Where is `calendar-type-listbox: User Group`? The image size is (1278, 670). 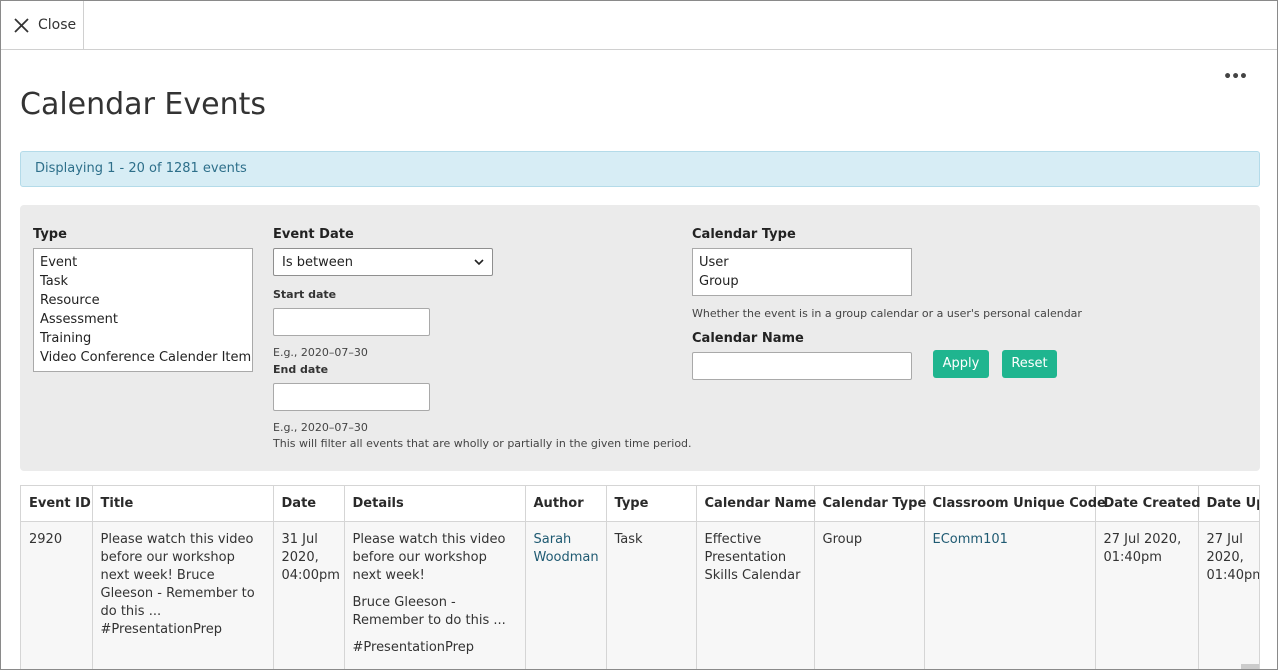 calendar-type-listbox: User Group is located at coordinates (802, 272).